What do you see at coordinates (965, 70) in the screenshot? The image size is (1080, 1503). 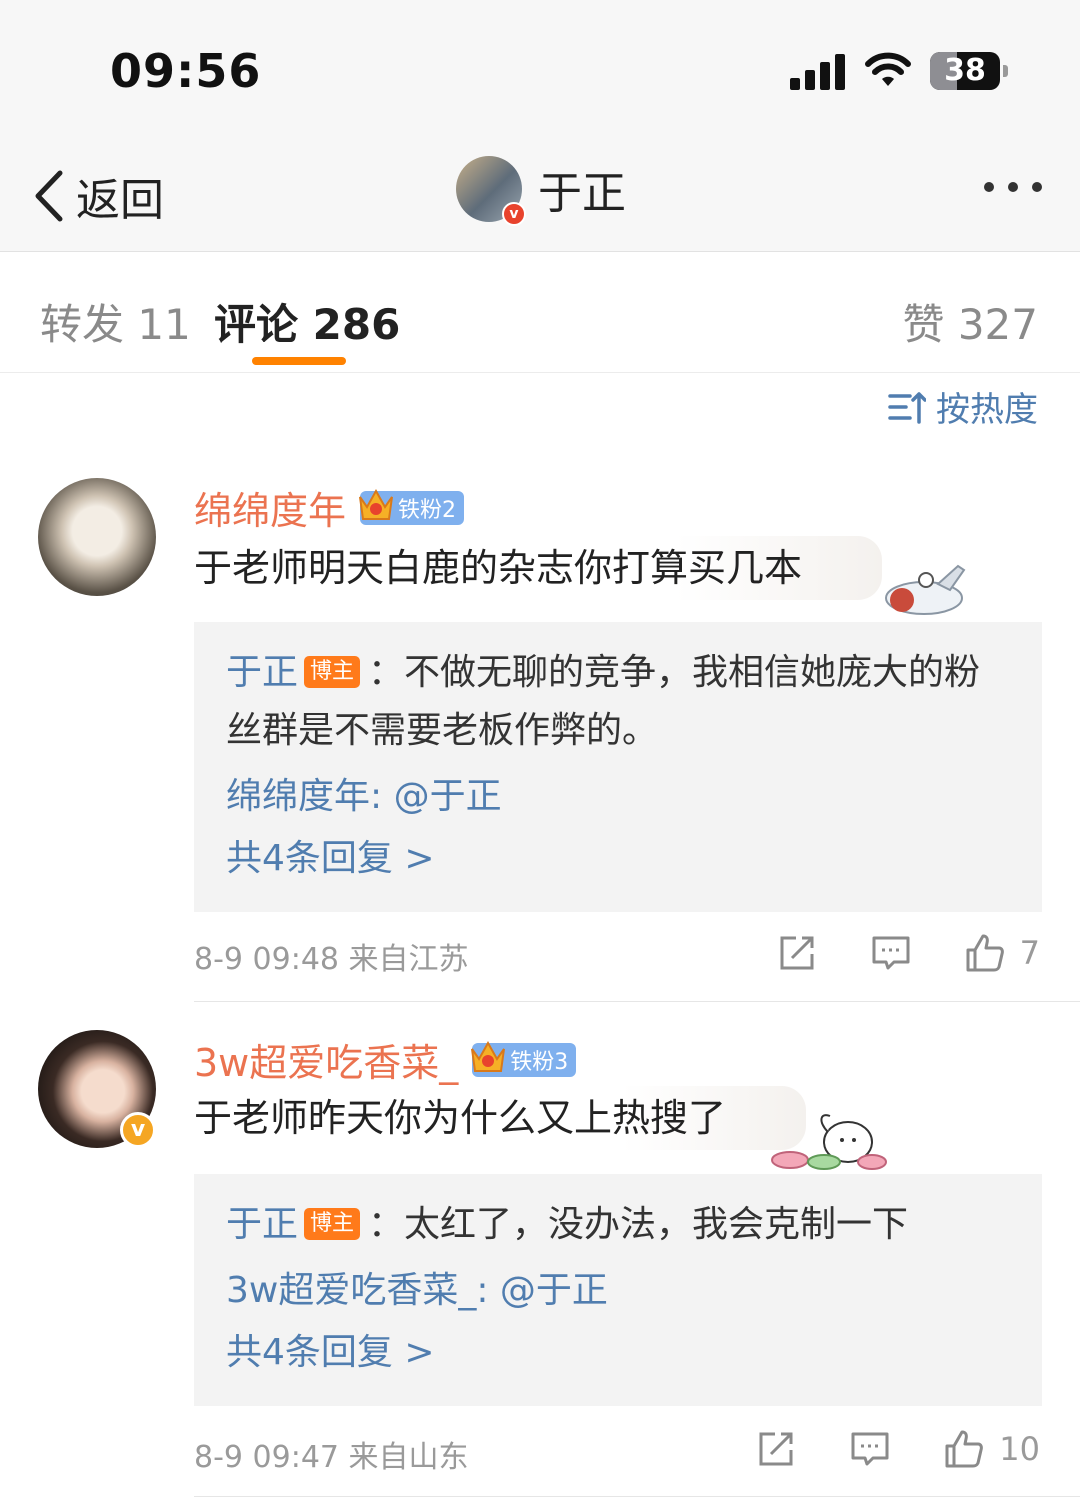 I see `battery-level: 38` at bounding box center [965, 70].